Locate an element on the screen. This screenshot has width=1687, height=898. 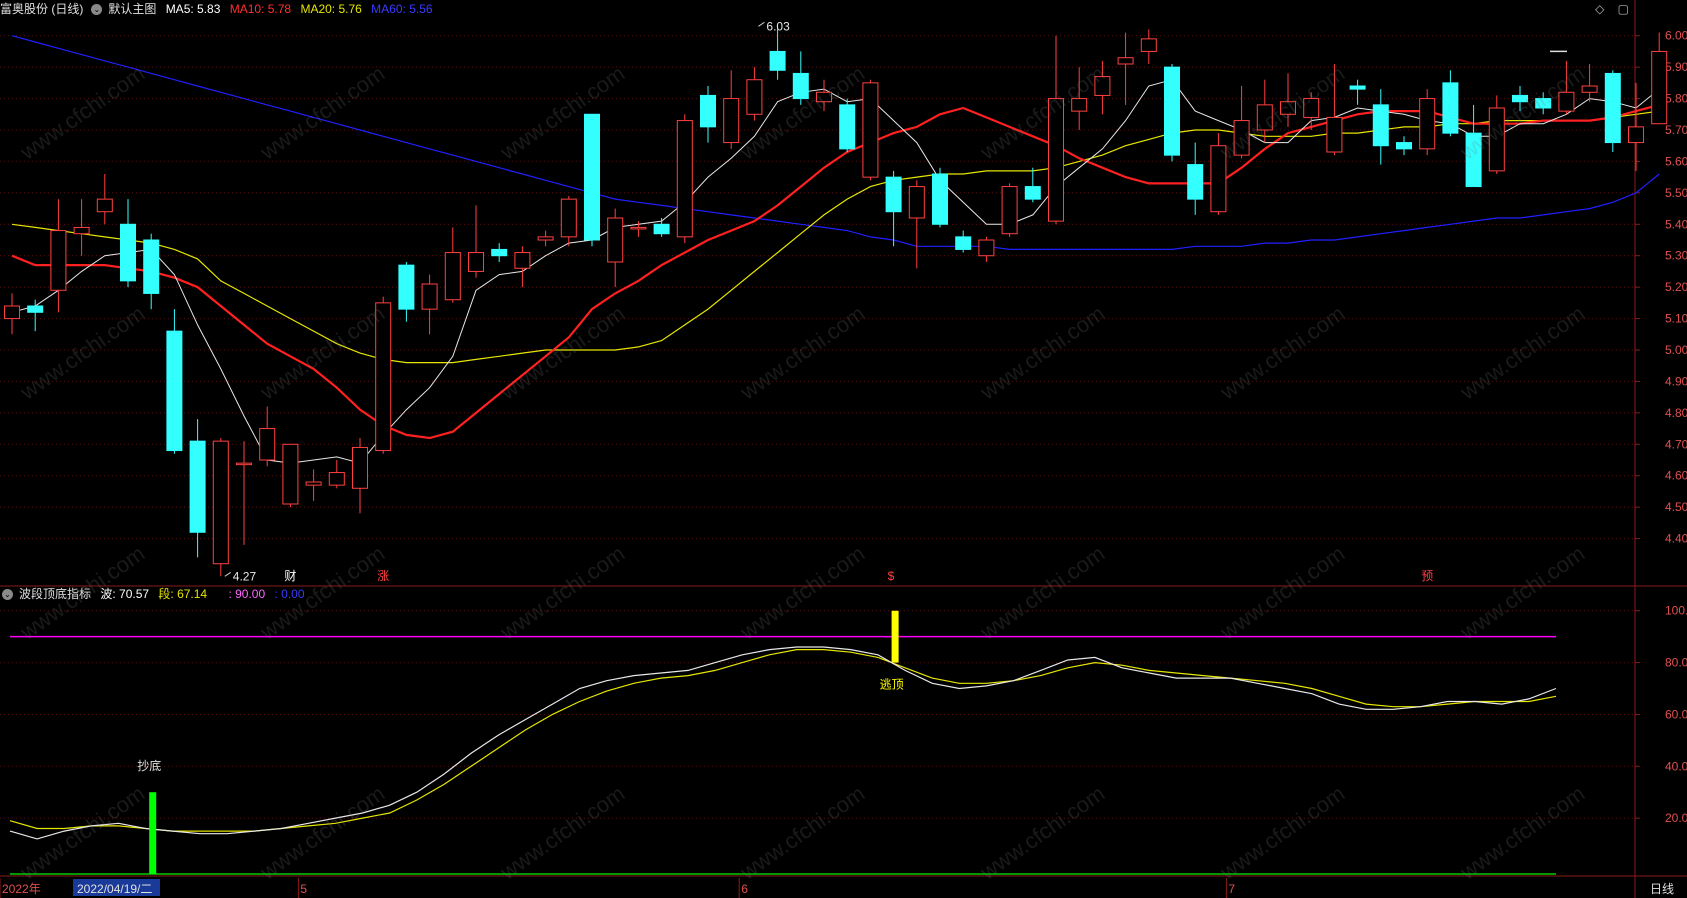
diamond-icon: ◇ is located at coordinates (1599, 9).